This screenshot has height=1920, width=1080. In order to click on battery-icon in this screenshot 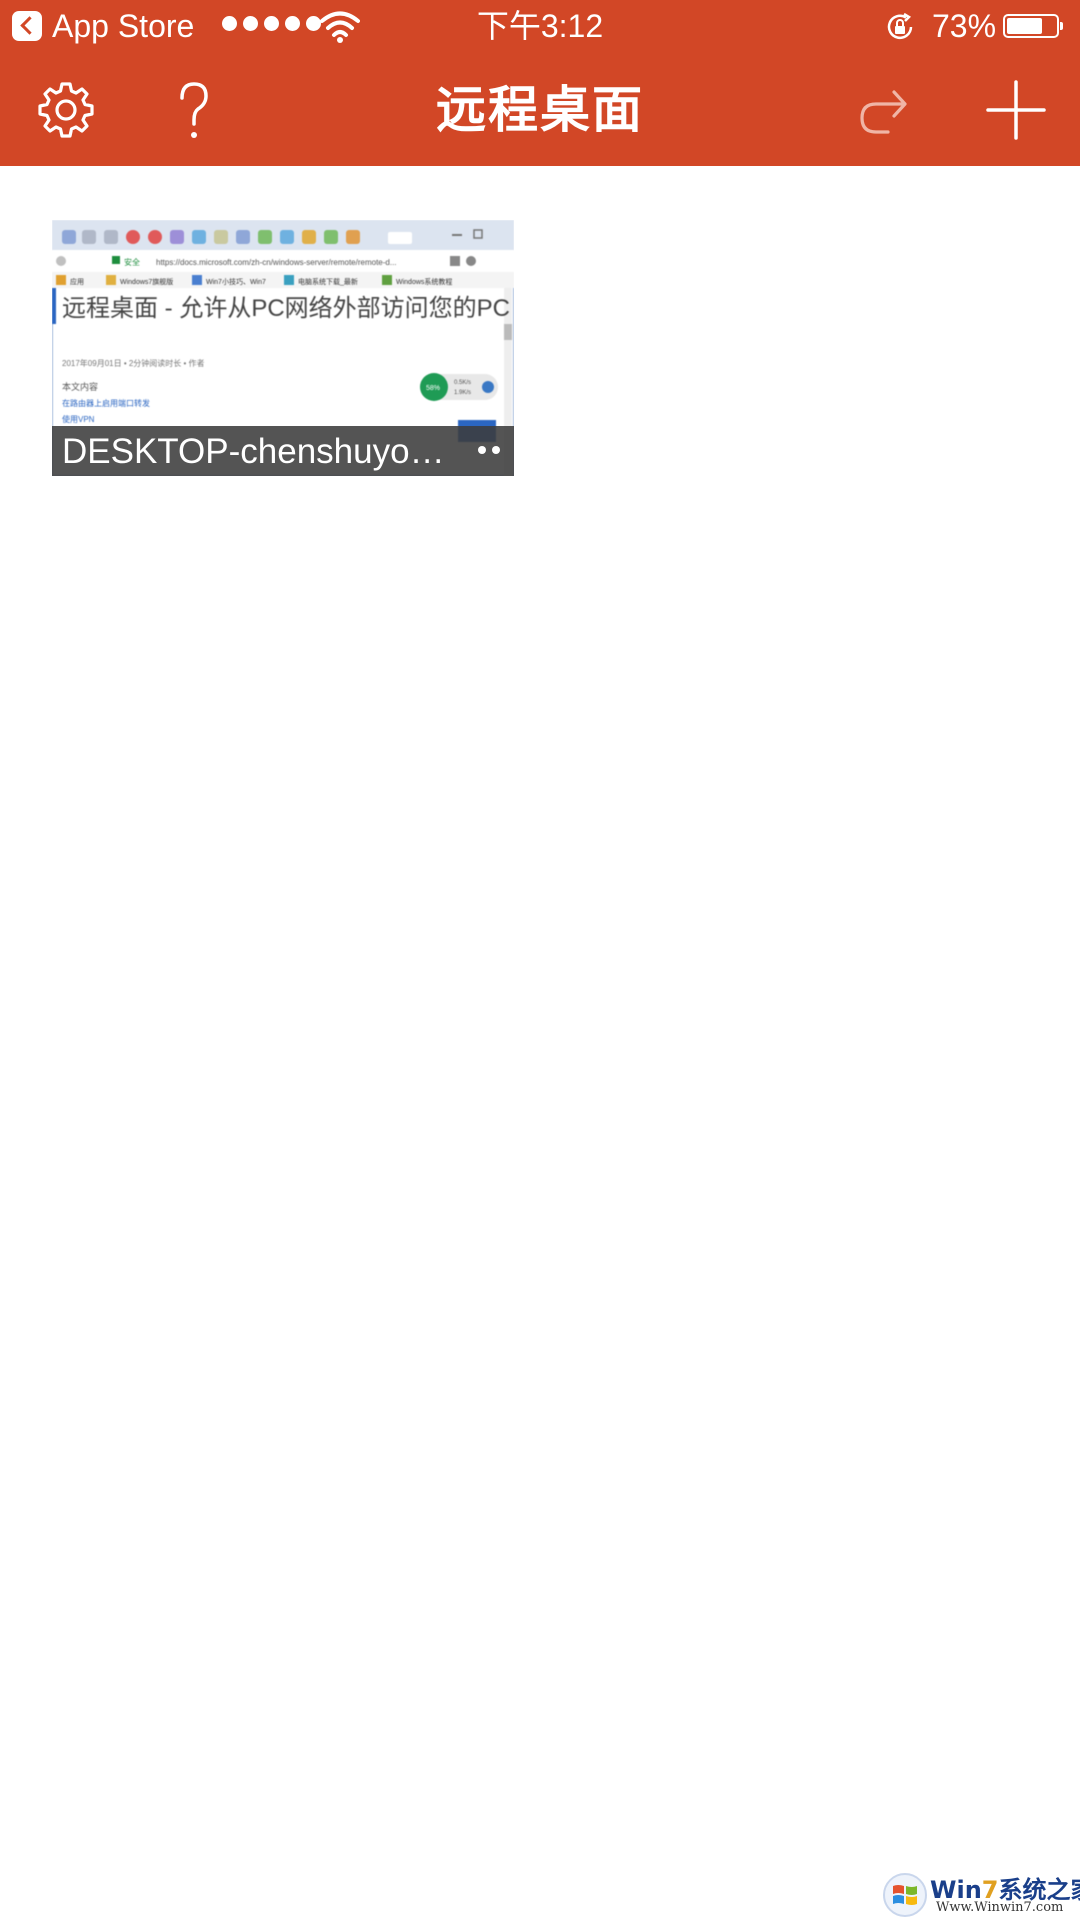, I will do `click(1033, 26)`.